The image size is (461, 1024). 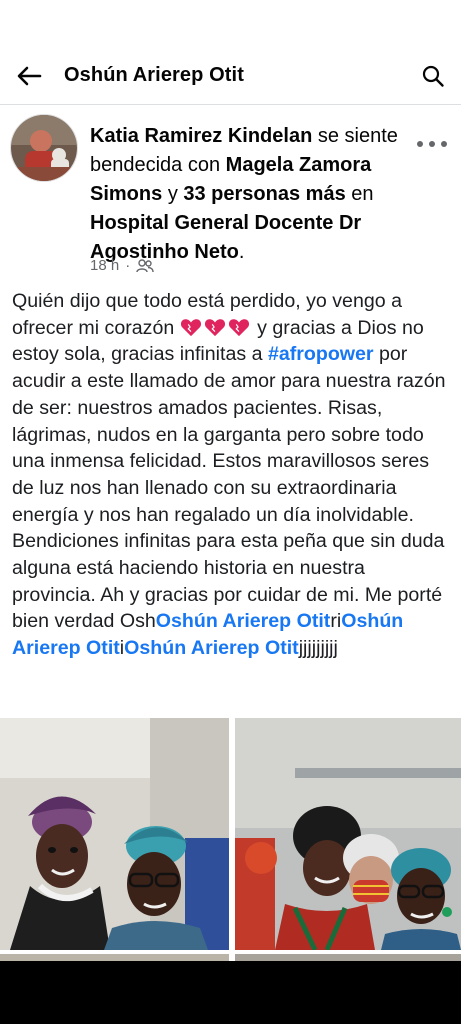 I want to click on post-text-part6: jjjjjjjjj, so click(x=318, y=648).